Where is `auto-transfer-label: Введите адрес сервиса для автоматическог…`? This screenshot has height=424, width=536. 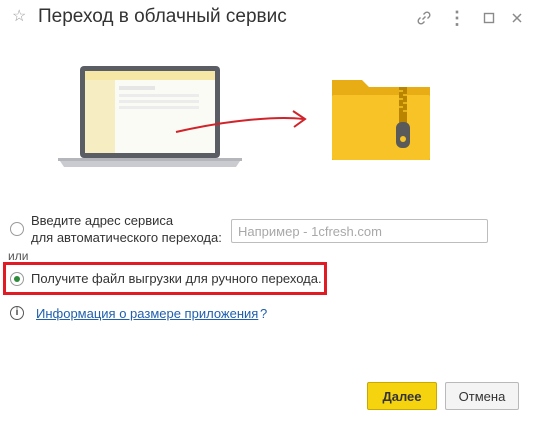
auto-transfer-label: Введите адрес сервиса для автоматическог… is located at coordinates (126, 229).